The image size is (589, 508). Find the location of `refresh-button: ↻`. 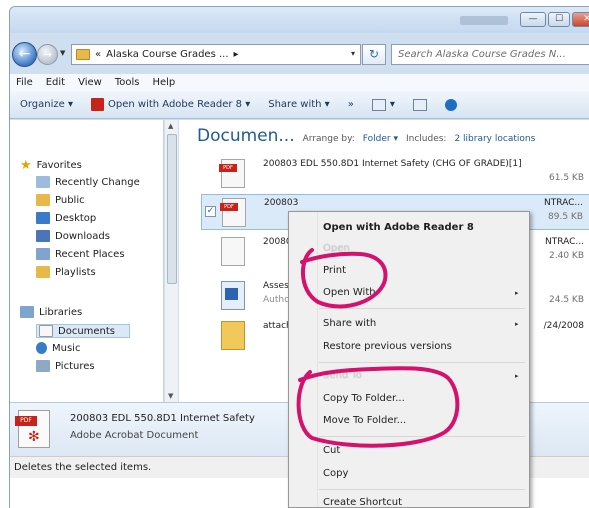

refresh-button: ↻ is located at coordinates (374, 54).